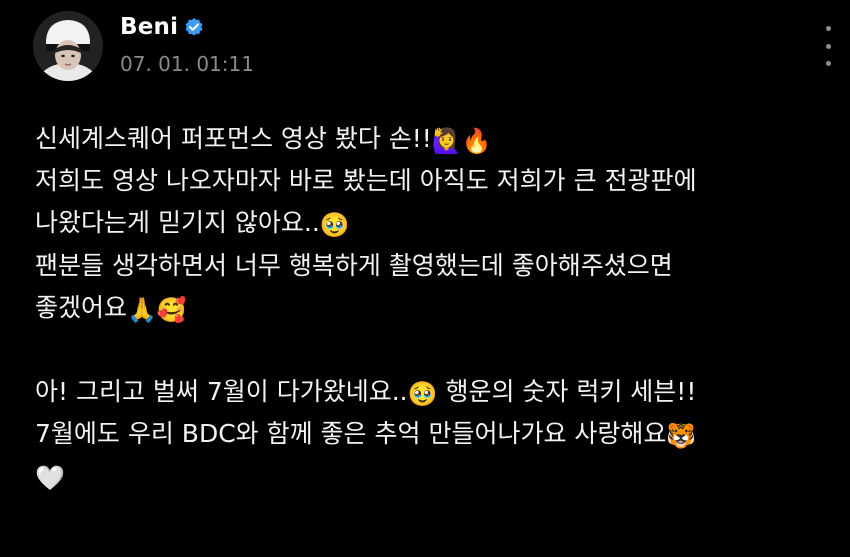 This screenshot has height=557, width=850. Describe the element at coordinates (366, 181) in the screenshot. I see `post-text: 저희도 영상 나오자마자 바로 봤는데 아직도 저희가 큰 전광판에` at that location.